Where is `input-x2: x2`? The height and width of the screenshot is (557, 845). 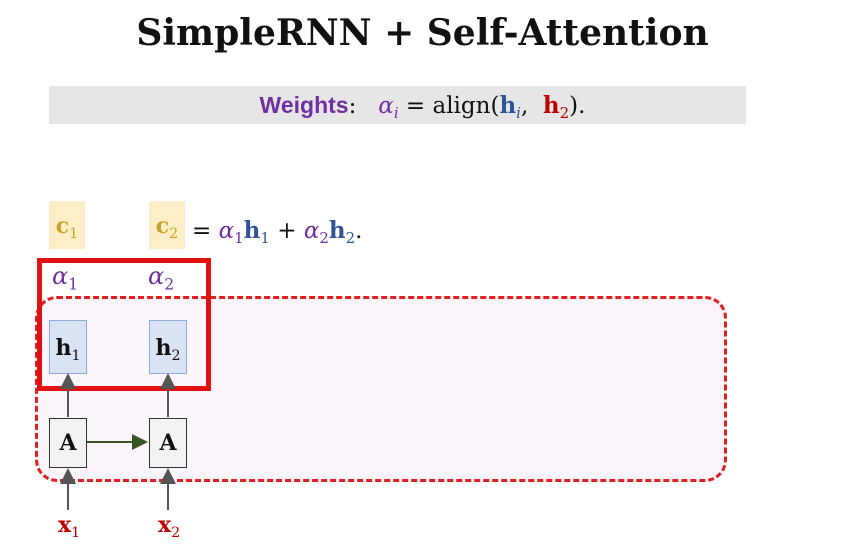 input-x2: x2 is located at coordinates (169, 526).